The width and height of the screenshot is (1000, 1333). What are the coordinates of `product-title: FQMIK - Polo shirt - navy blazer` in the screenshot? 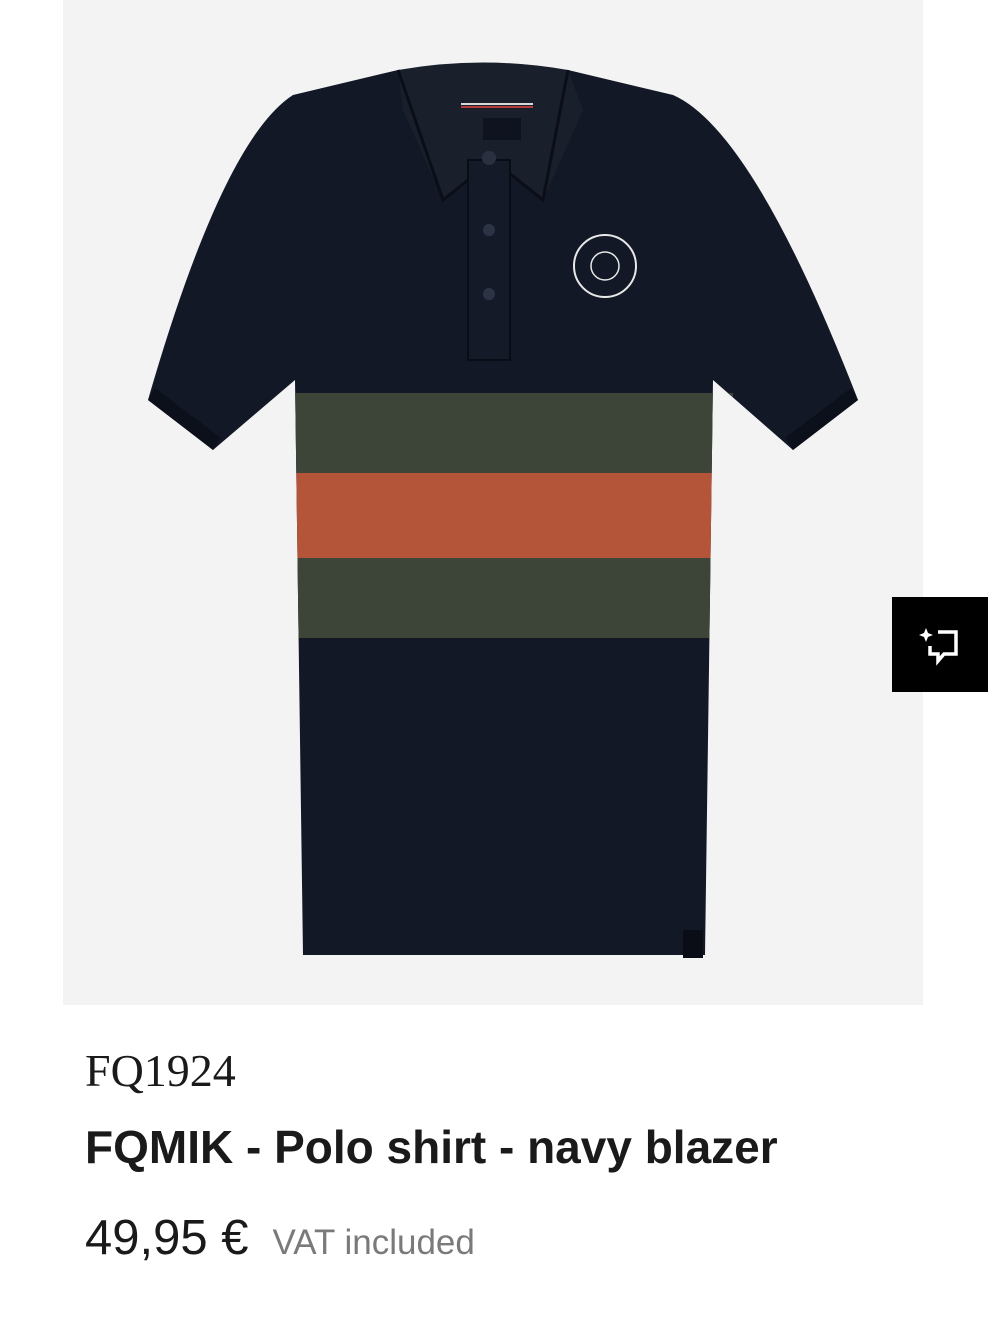 It's located at (431, 1147).